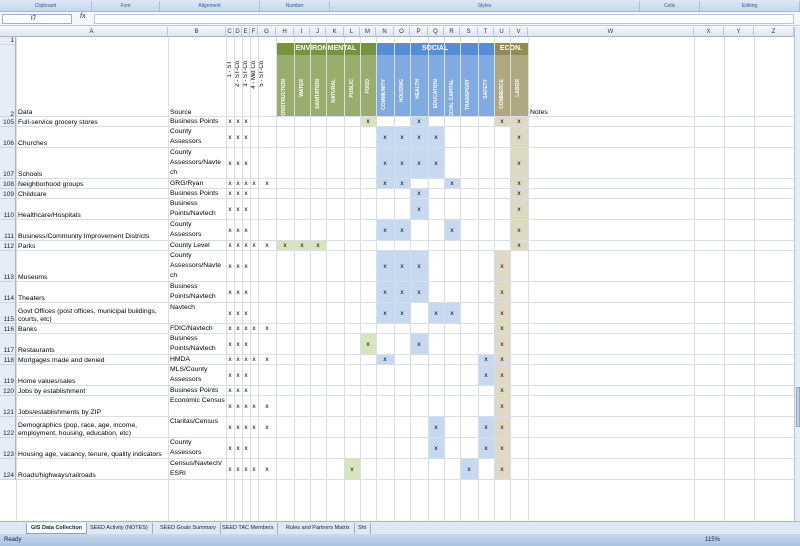 The width and height of the screenshot is (800, 546). What do you see at coordinates (452, 32) in the screenshot?
I see `col-header-r: R` at bounding box center [452, 32].